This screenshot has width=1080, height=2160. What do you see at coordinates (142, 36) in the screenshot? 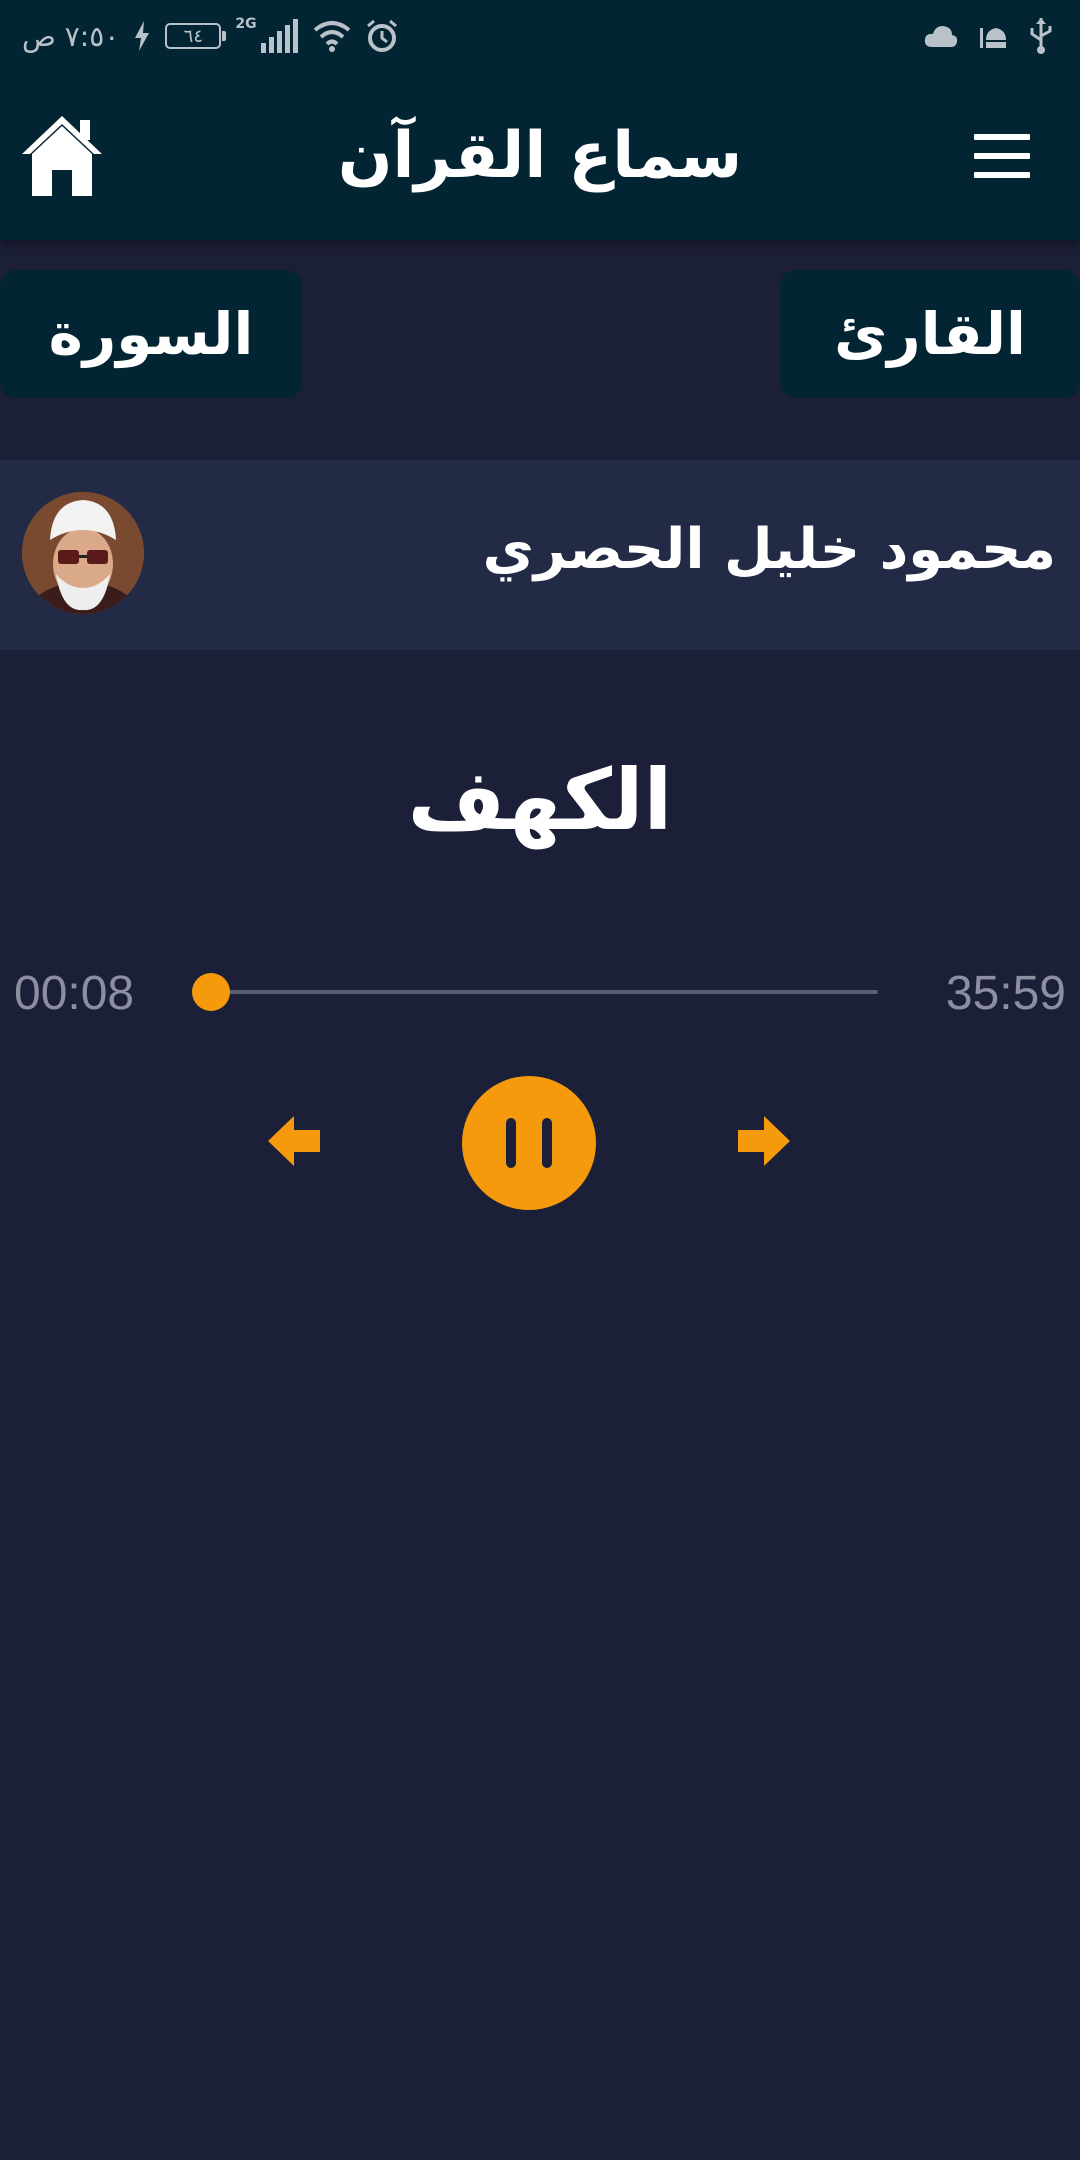
I see `charging-icon` at bounding box center [142, 36].